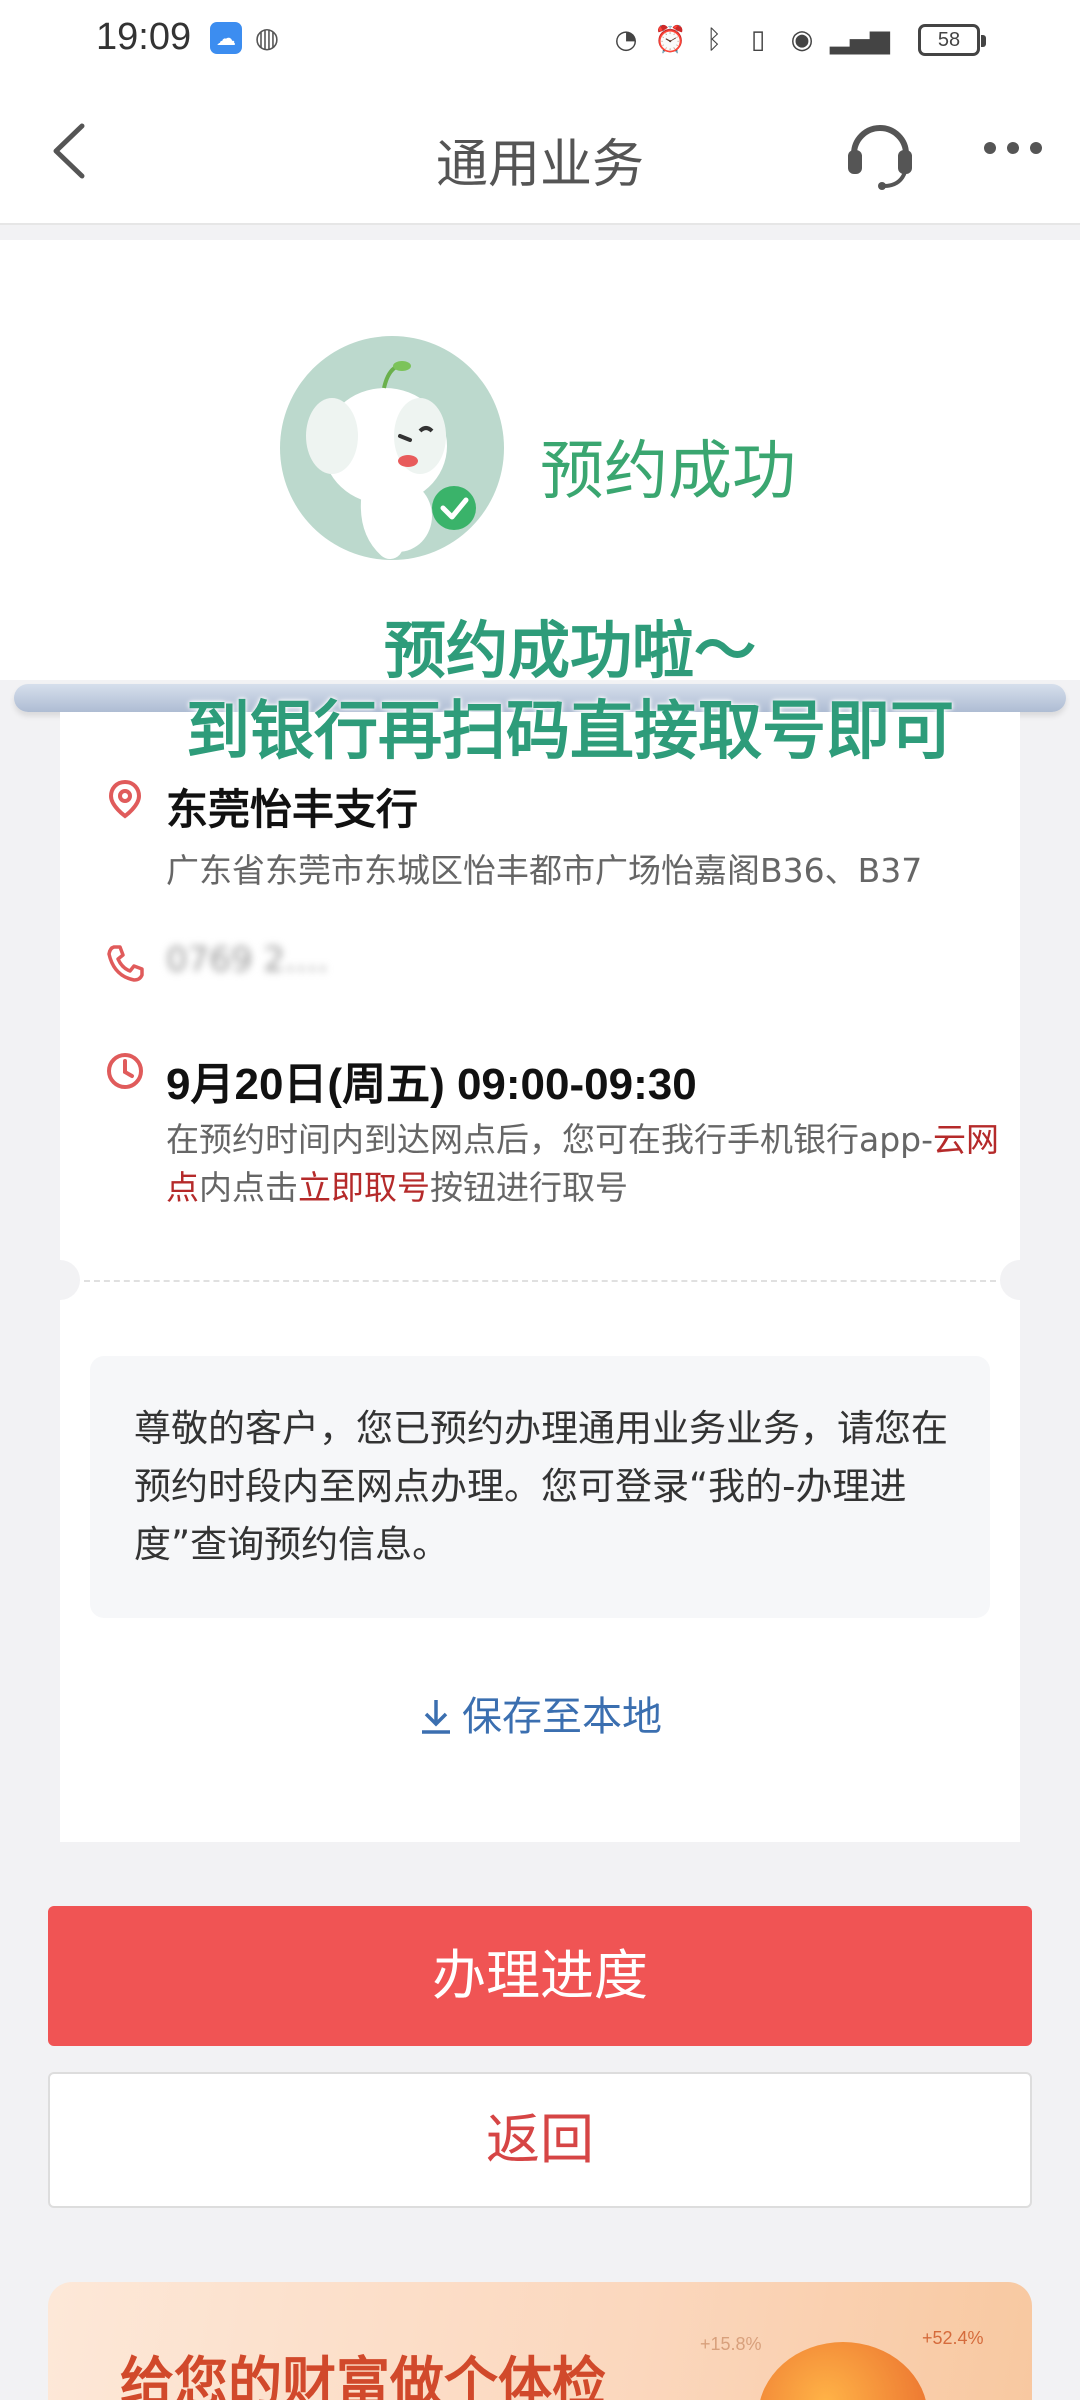 The image size is (1080, 2400). Describe the element at coordinates (880, 152) in the screenshot. I see `customer-service-icon` at that location.